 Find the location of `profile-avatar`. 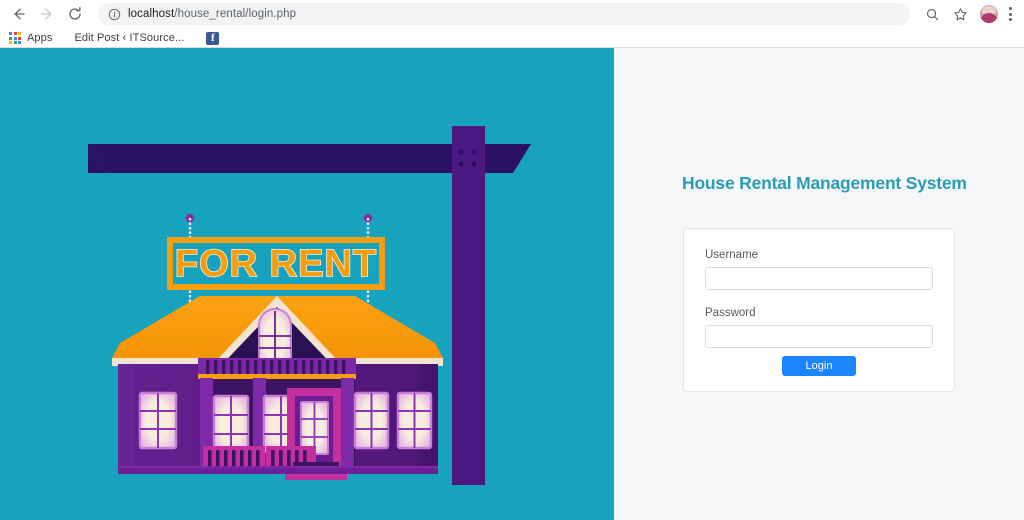

profile-avatar is located at coordinates (989, 14).